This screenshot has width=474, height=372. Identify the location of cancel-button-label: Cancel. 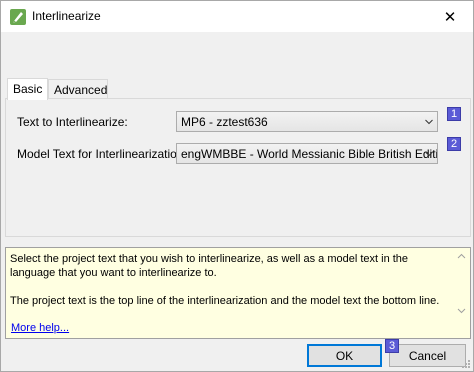
(427, 355).